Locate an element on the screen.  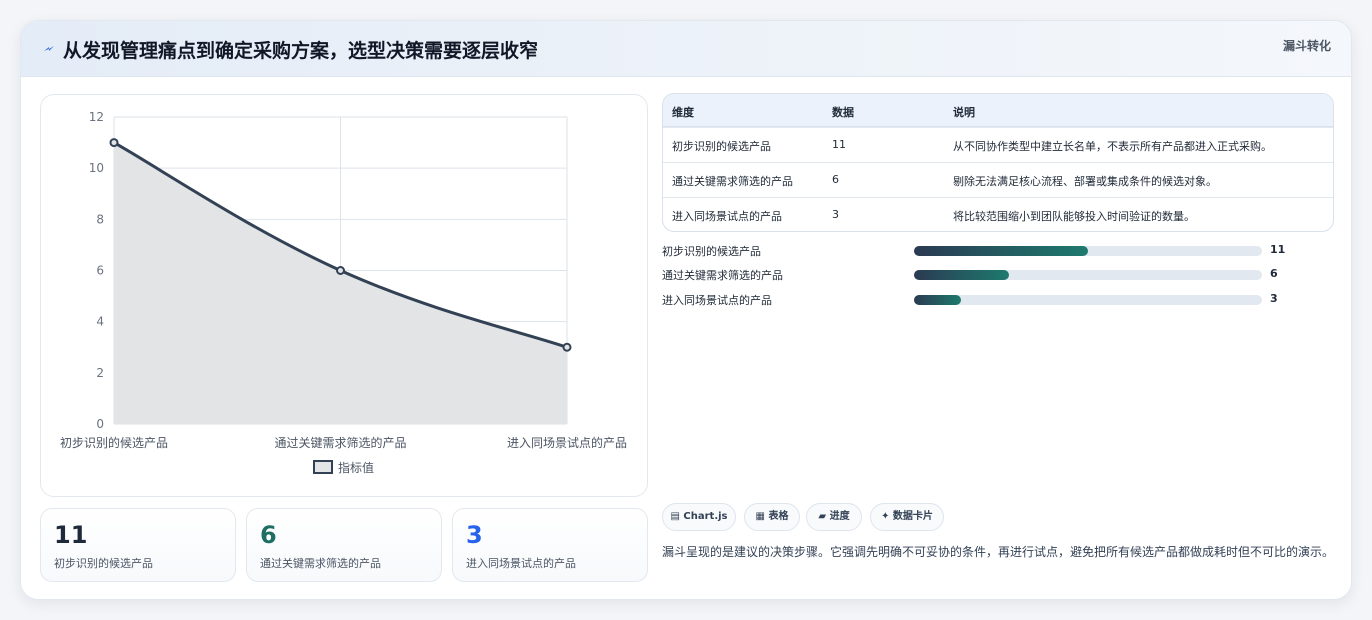
y-tick-label: 4 is located at coordinates (100, 322).